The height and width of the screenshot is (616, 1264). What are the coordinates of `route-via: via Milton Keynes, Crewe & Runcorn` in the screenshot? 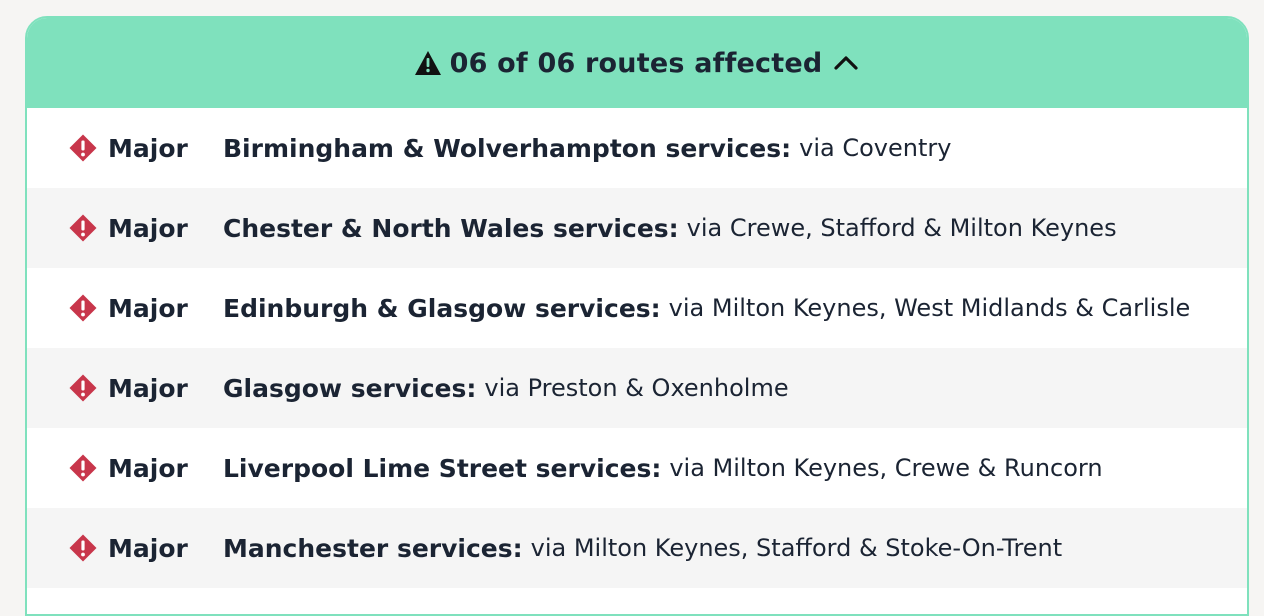 It's located at (886, 468).